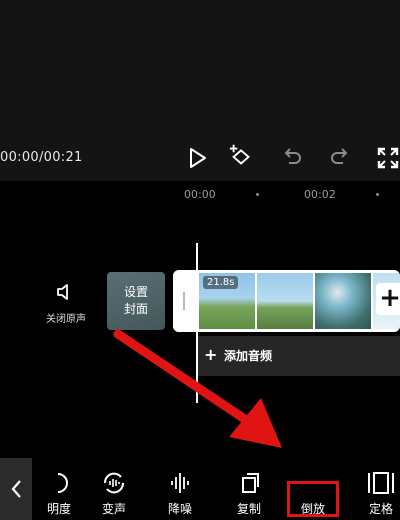  I want to click on set-cover-button: 设置封面, so click(136, 301).